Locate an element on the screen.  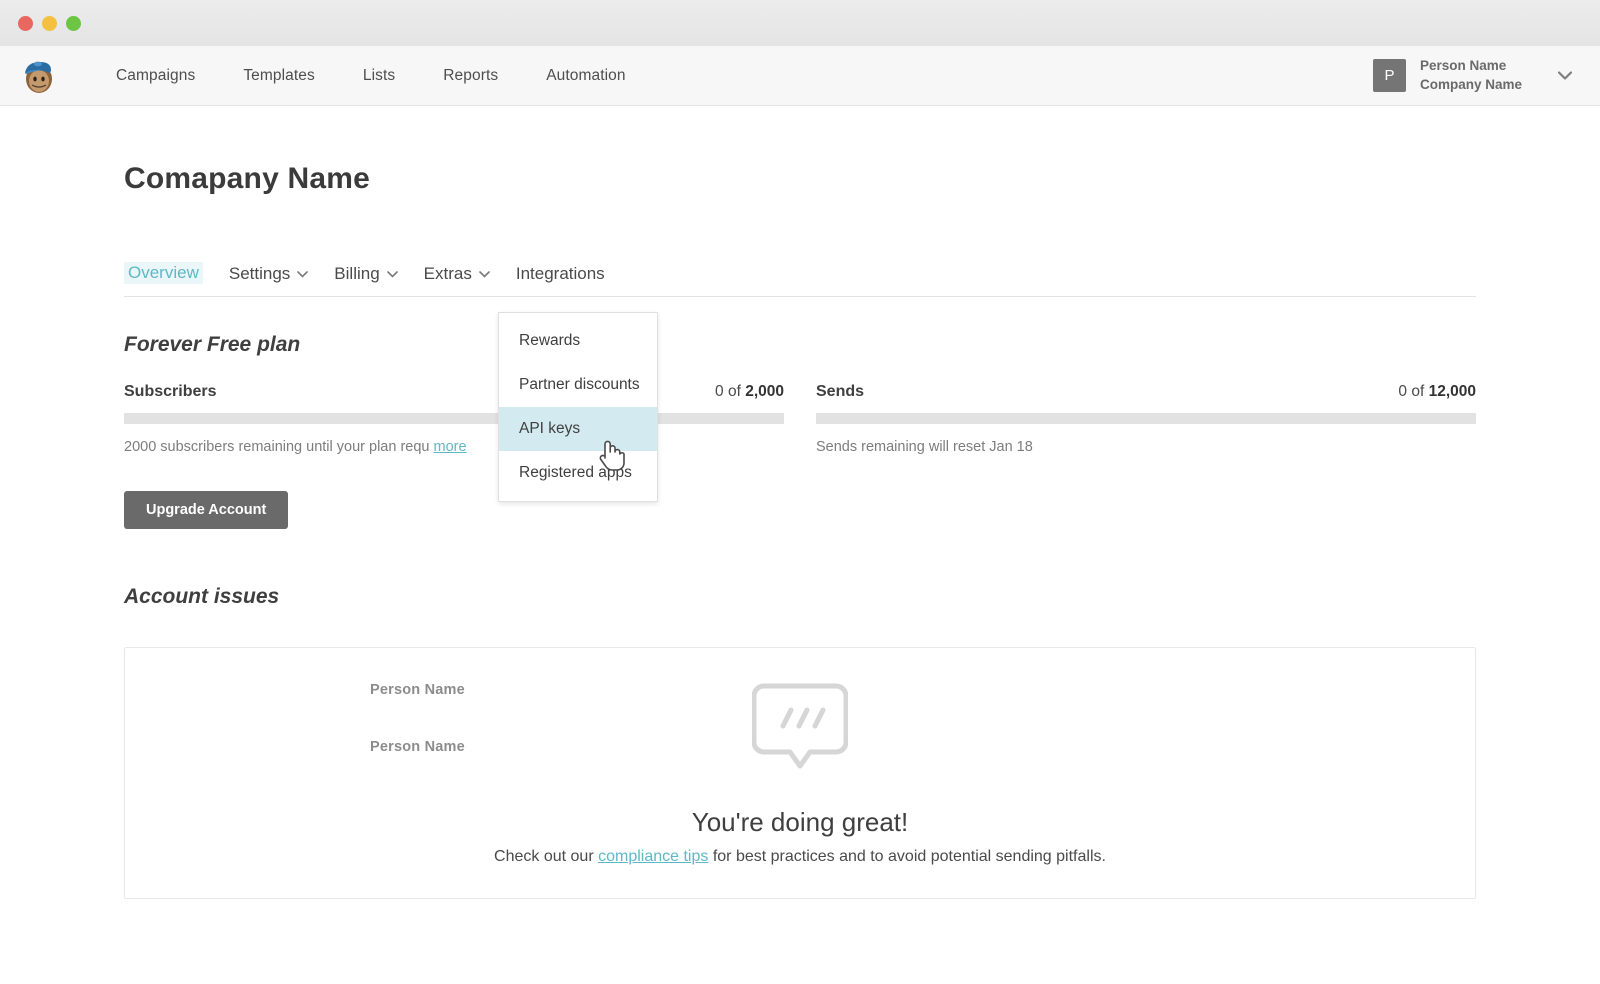
plan-name: Forever Free plan is located at coordinates (212, 344).